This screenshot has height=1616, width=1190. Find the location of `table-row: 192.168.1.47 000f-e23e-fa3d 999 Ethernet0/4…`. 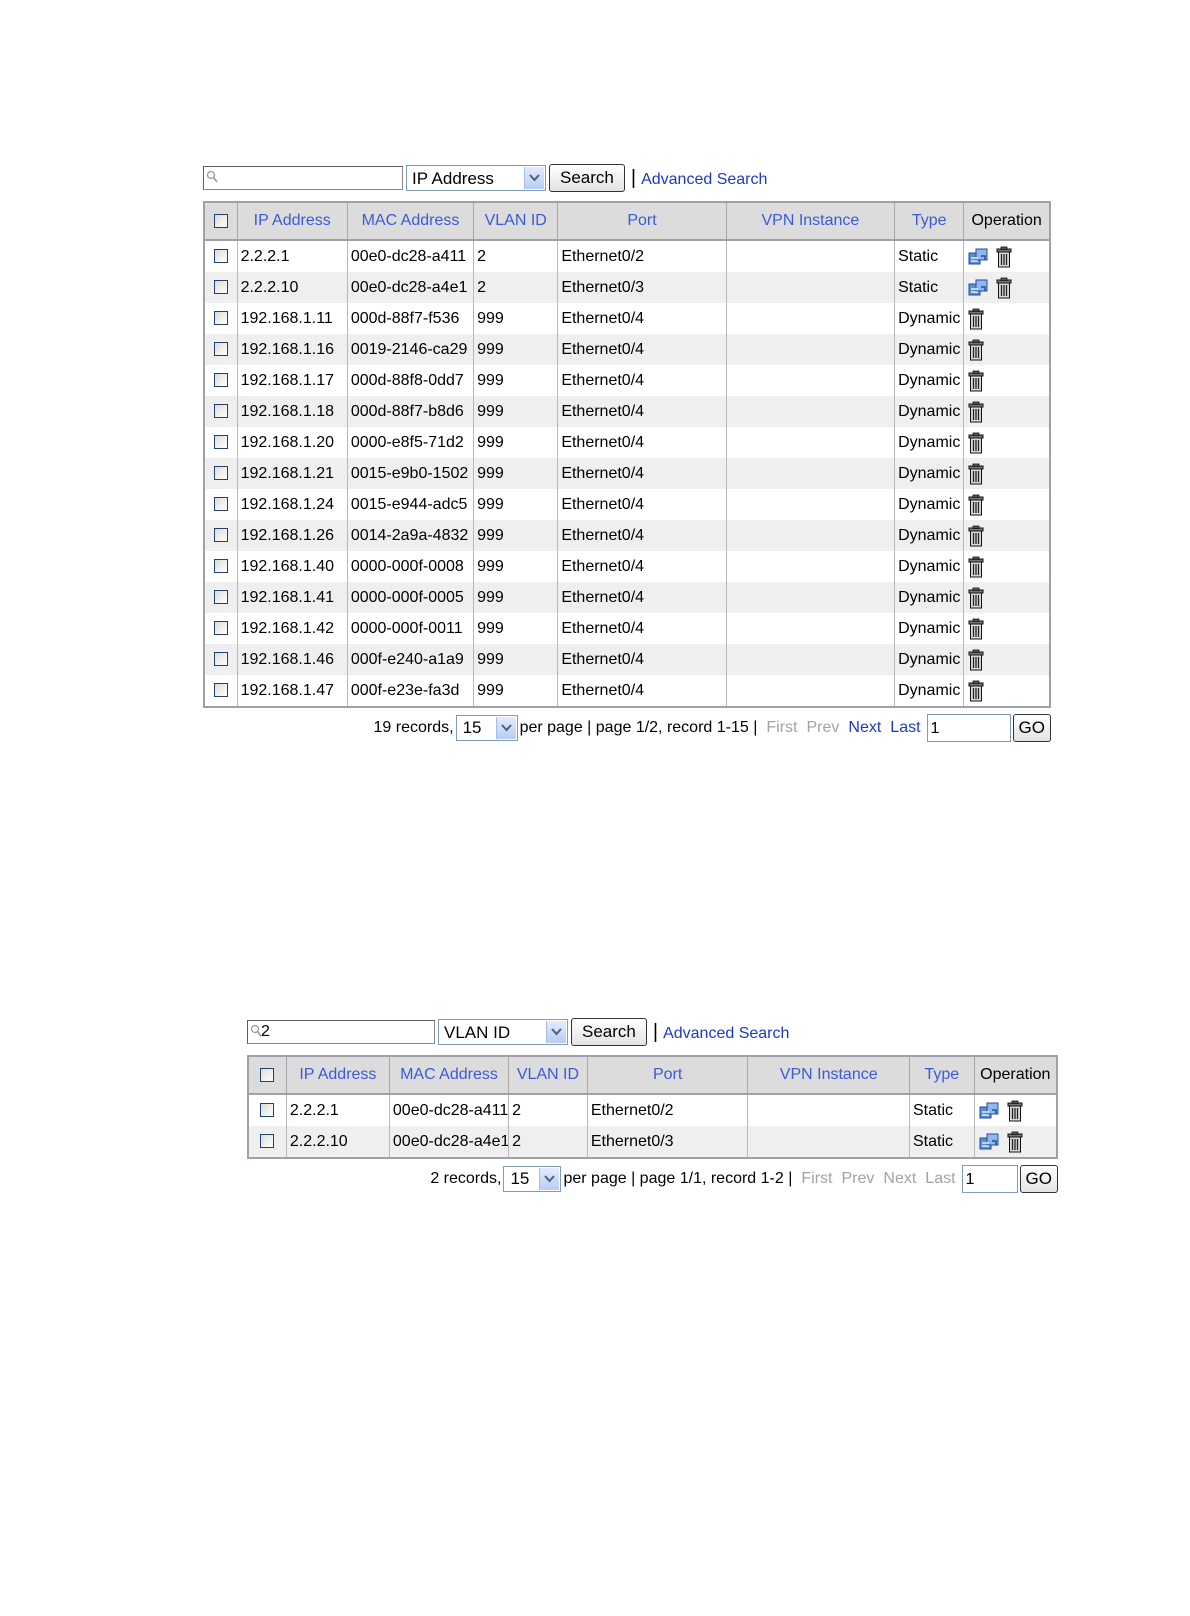

table-row: 192.168.1.47 000f-e23e-fa3d 999 Ethernet0/4… is located at coordinates (627, 691).